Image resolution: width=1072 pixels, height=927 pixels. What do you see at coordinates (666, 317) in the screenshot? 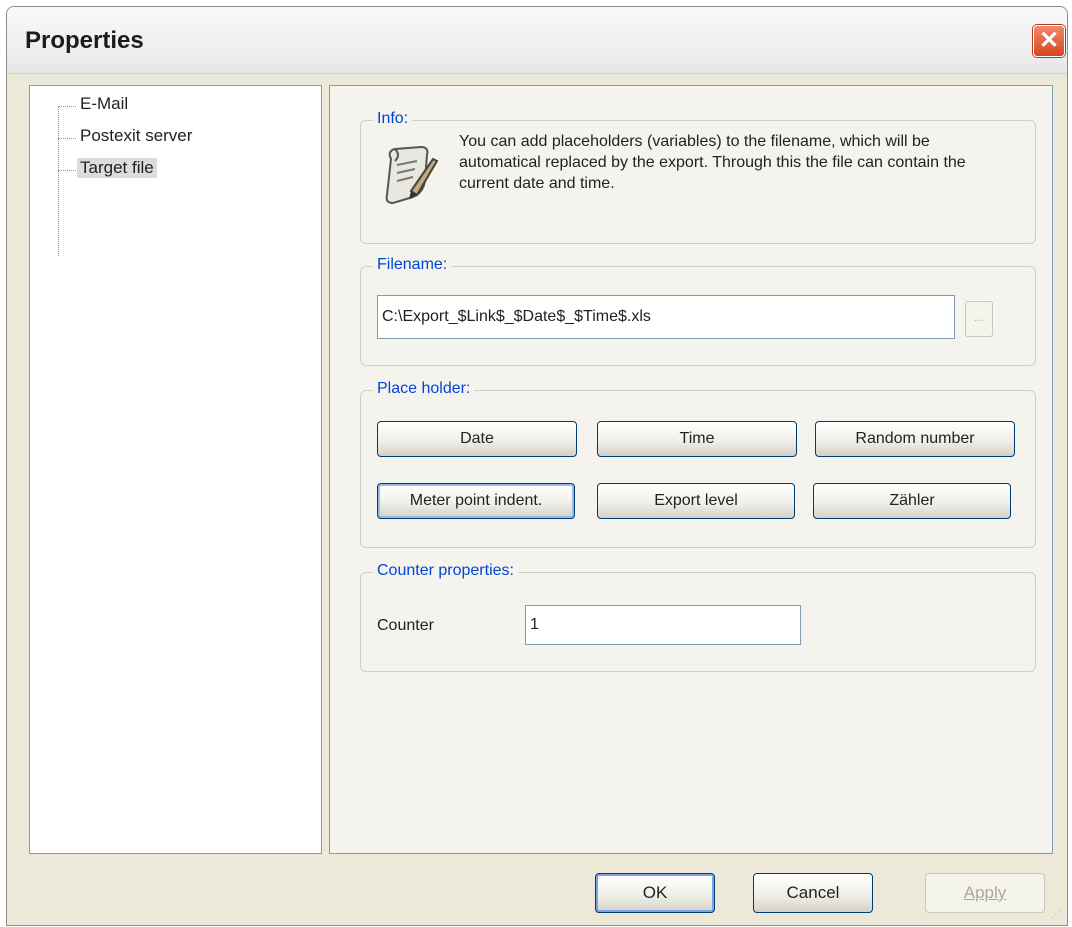
I see `filename-input: C:\Export_$Link$_$Date$_$Time$.xls` at bounding box center [666, 317].